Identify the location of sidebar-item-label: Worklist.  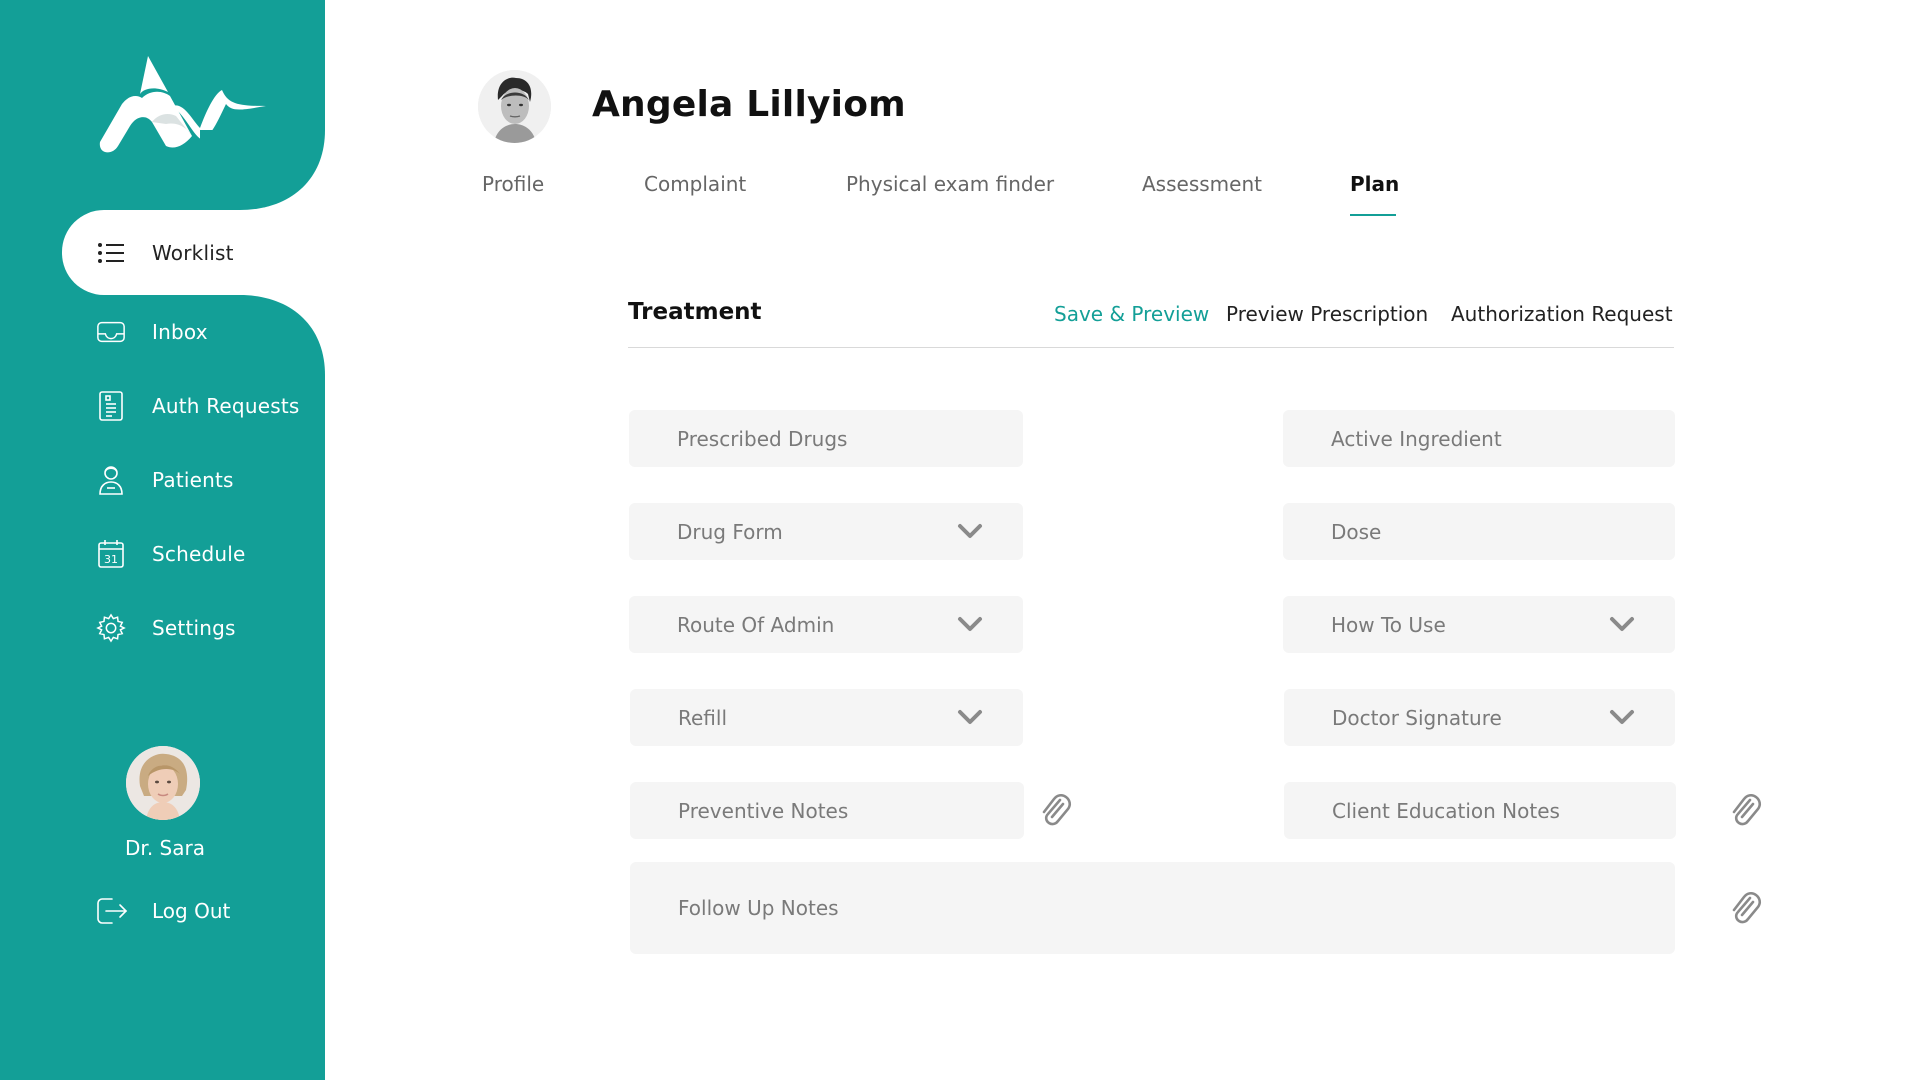
(193, 252).